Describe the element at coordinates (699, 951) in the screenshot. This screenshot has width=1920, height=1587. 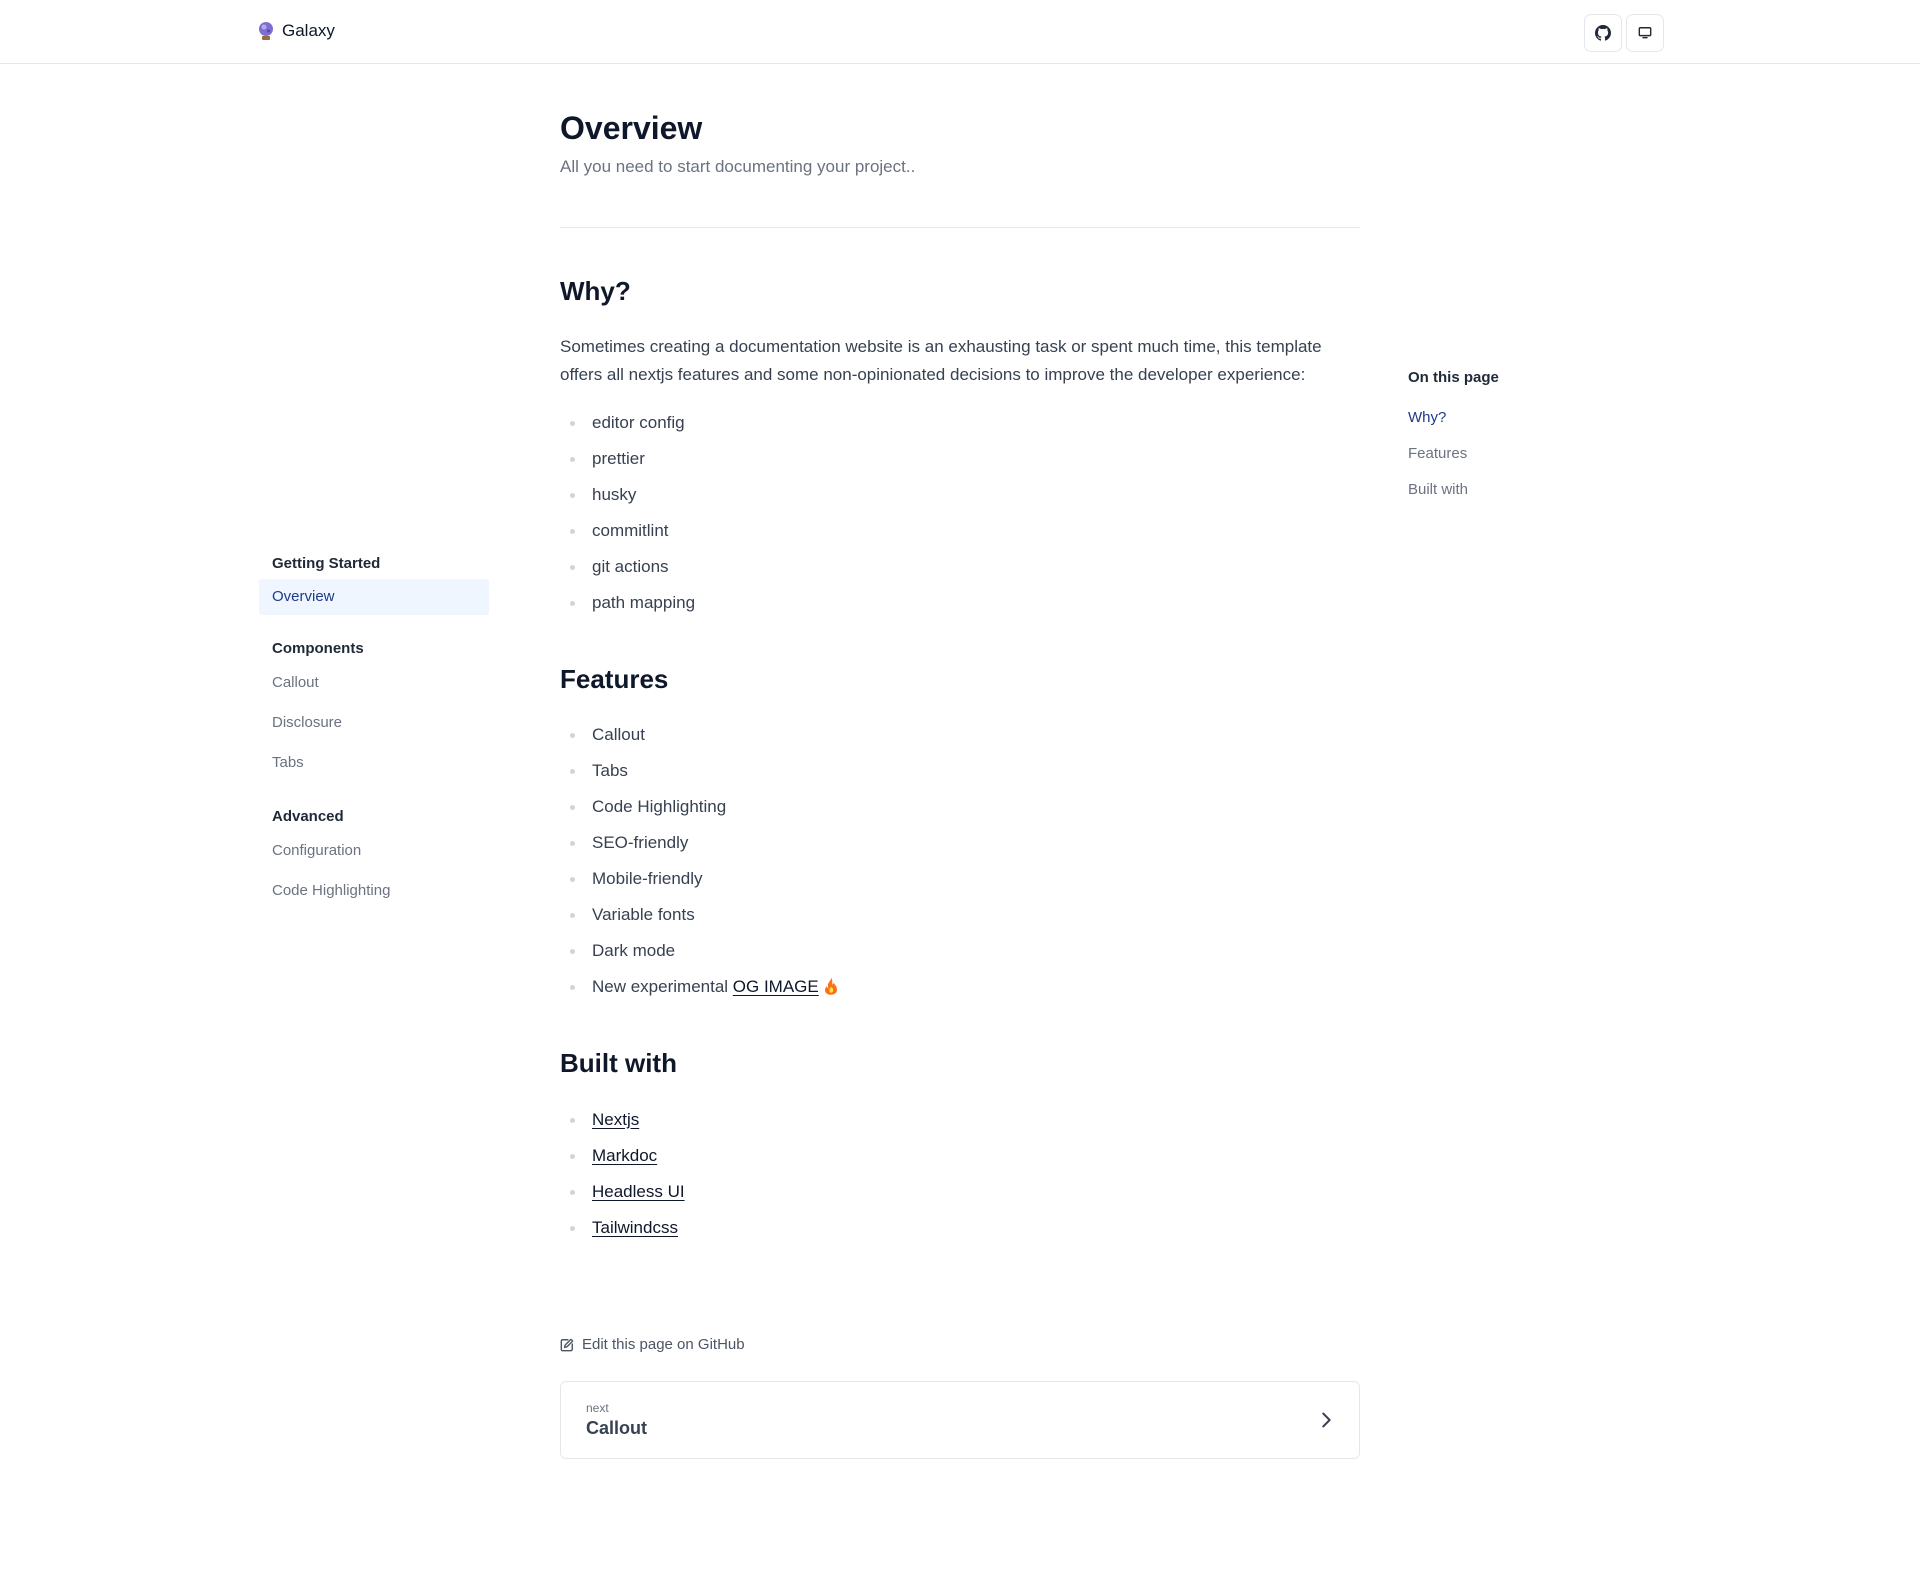
I see `list-item: Dark mode` at that location.